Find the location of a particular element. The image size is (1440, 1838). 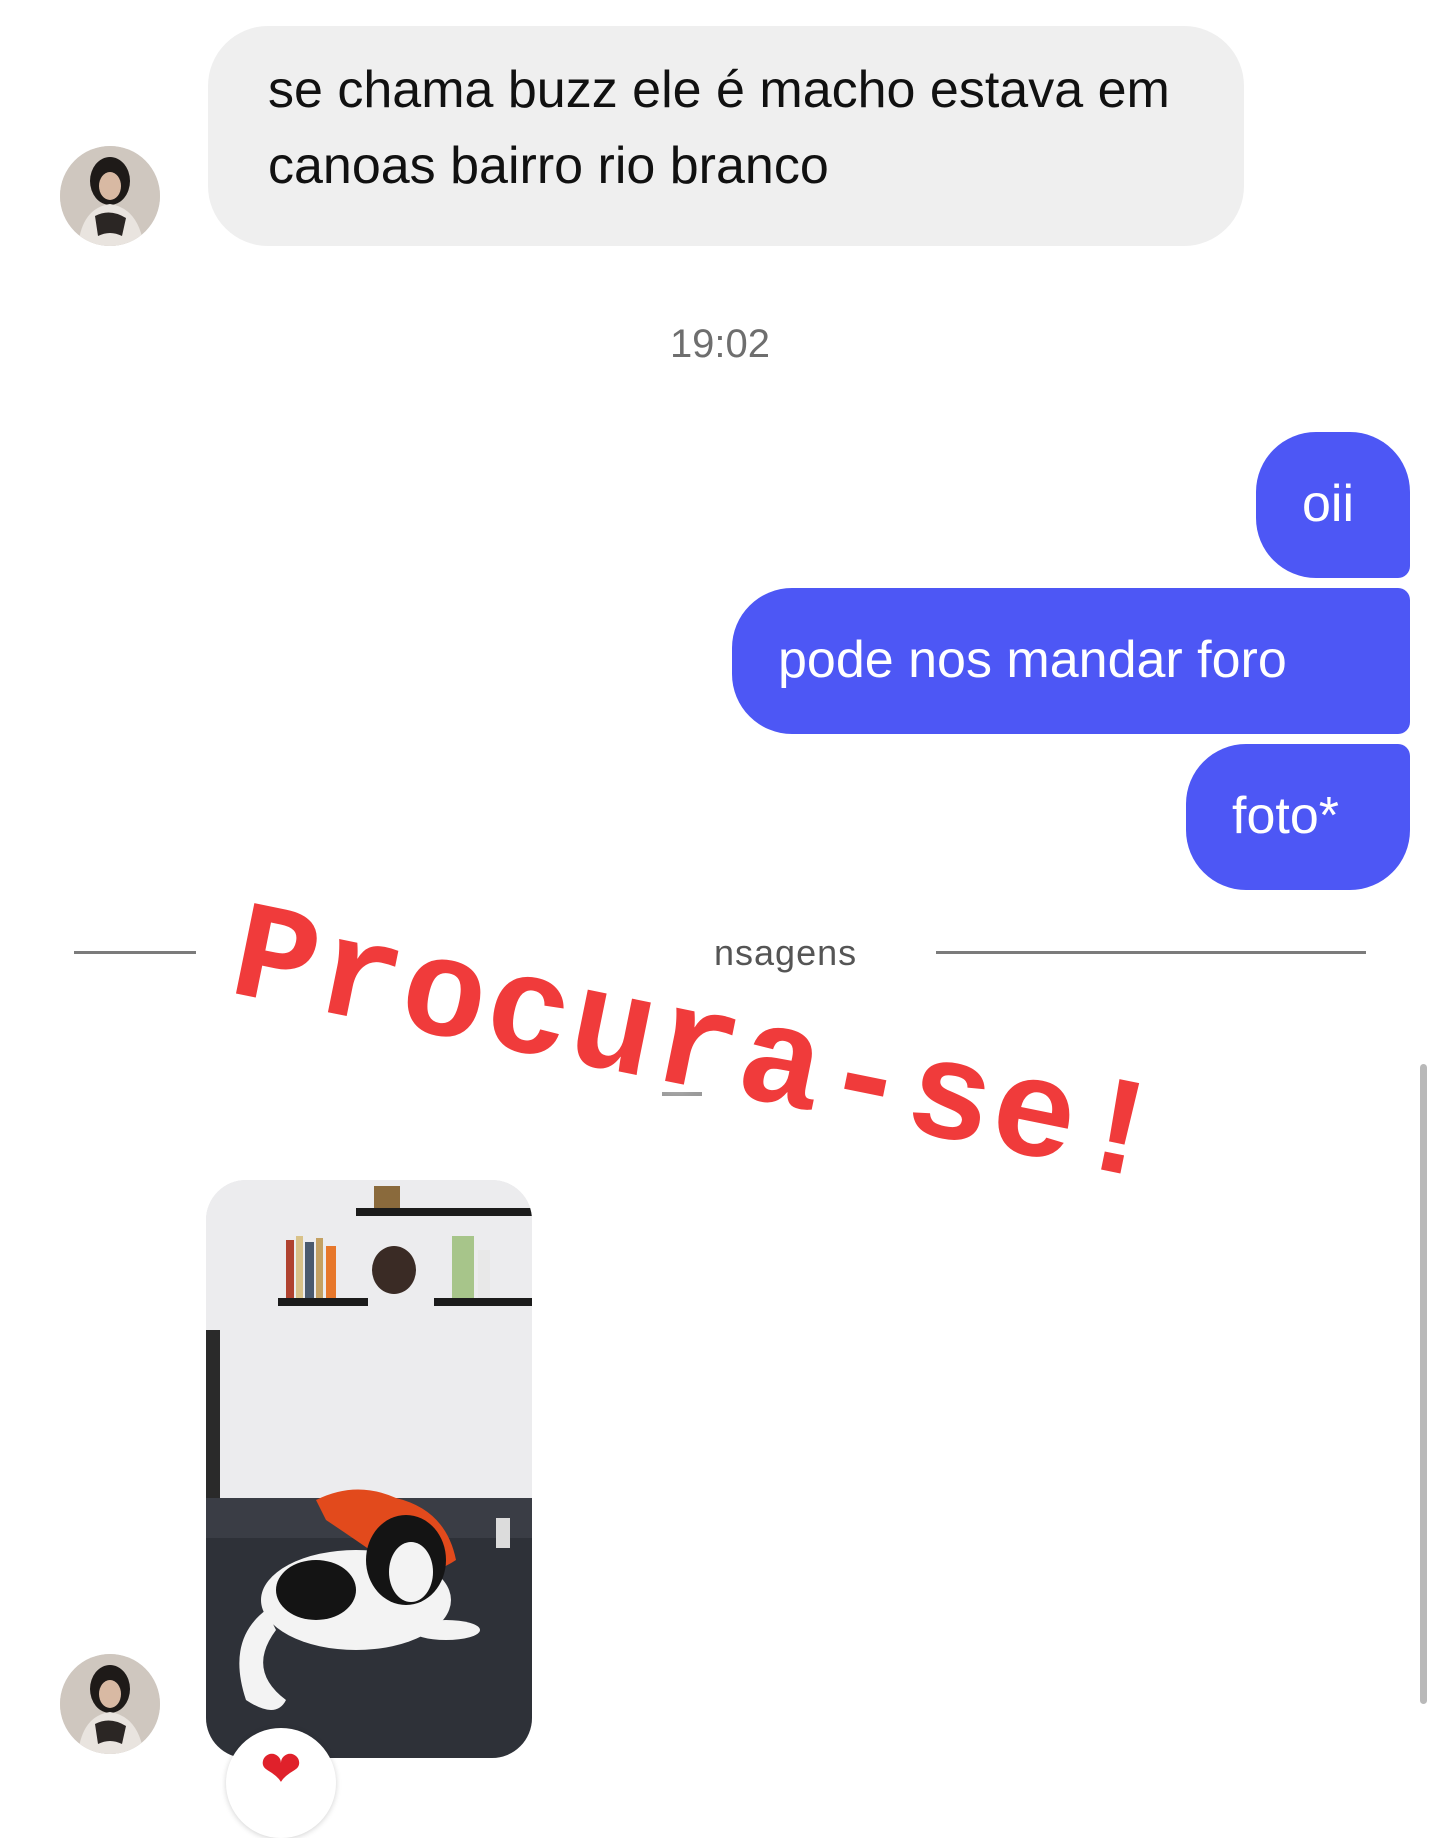

message-timestamp: 19:02 is located at coordinates (720, 344).